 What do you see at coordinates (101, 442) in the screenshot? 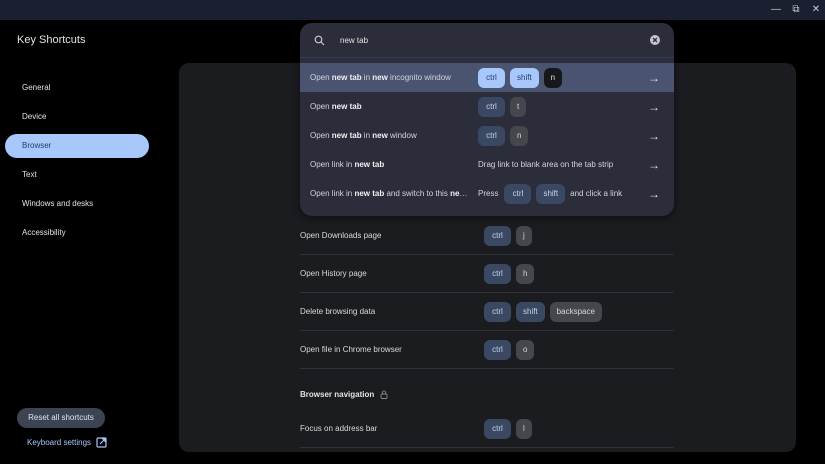
I see `open-external-icon` at bounding box center [101, 442].